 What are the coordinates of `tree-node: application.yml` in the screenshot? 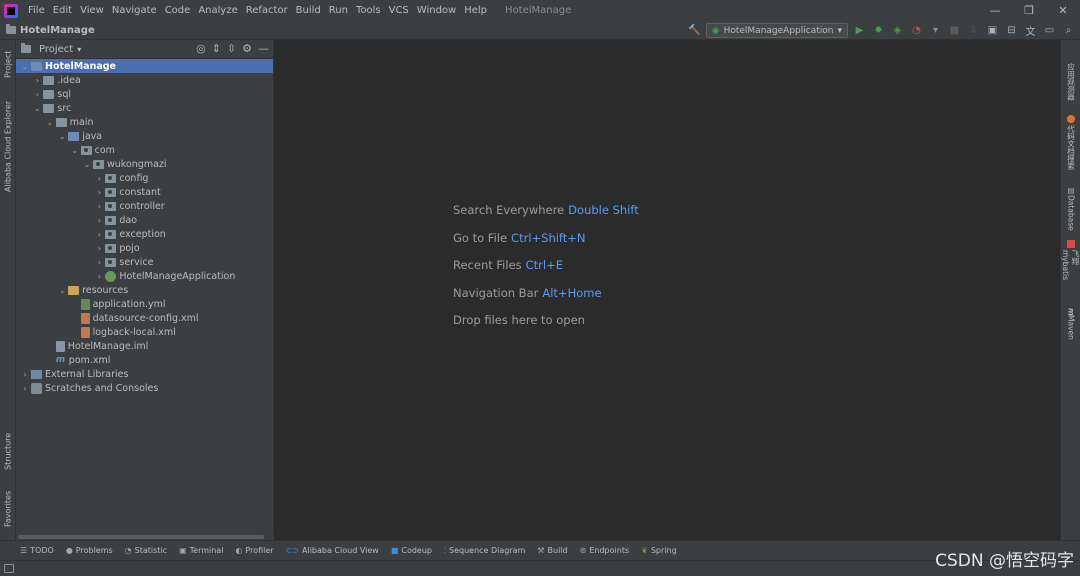 It's located at (144, 304).